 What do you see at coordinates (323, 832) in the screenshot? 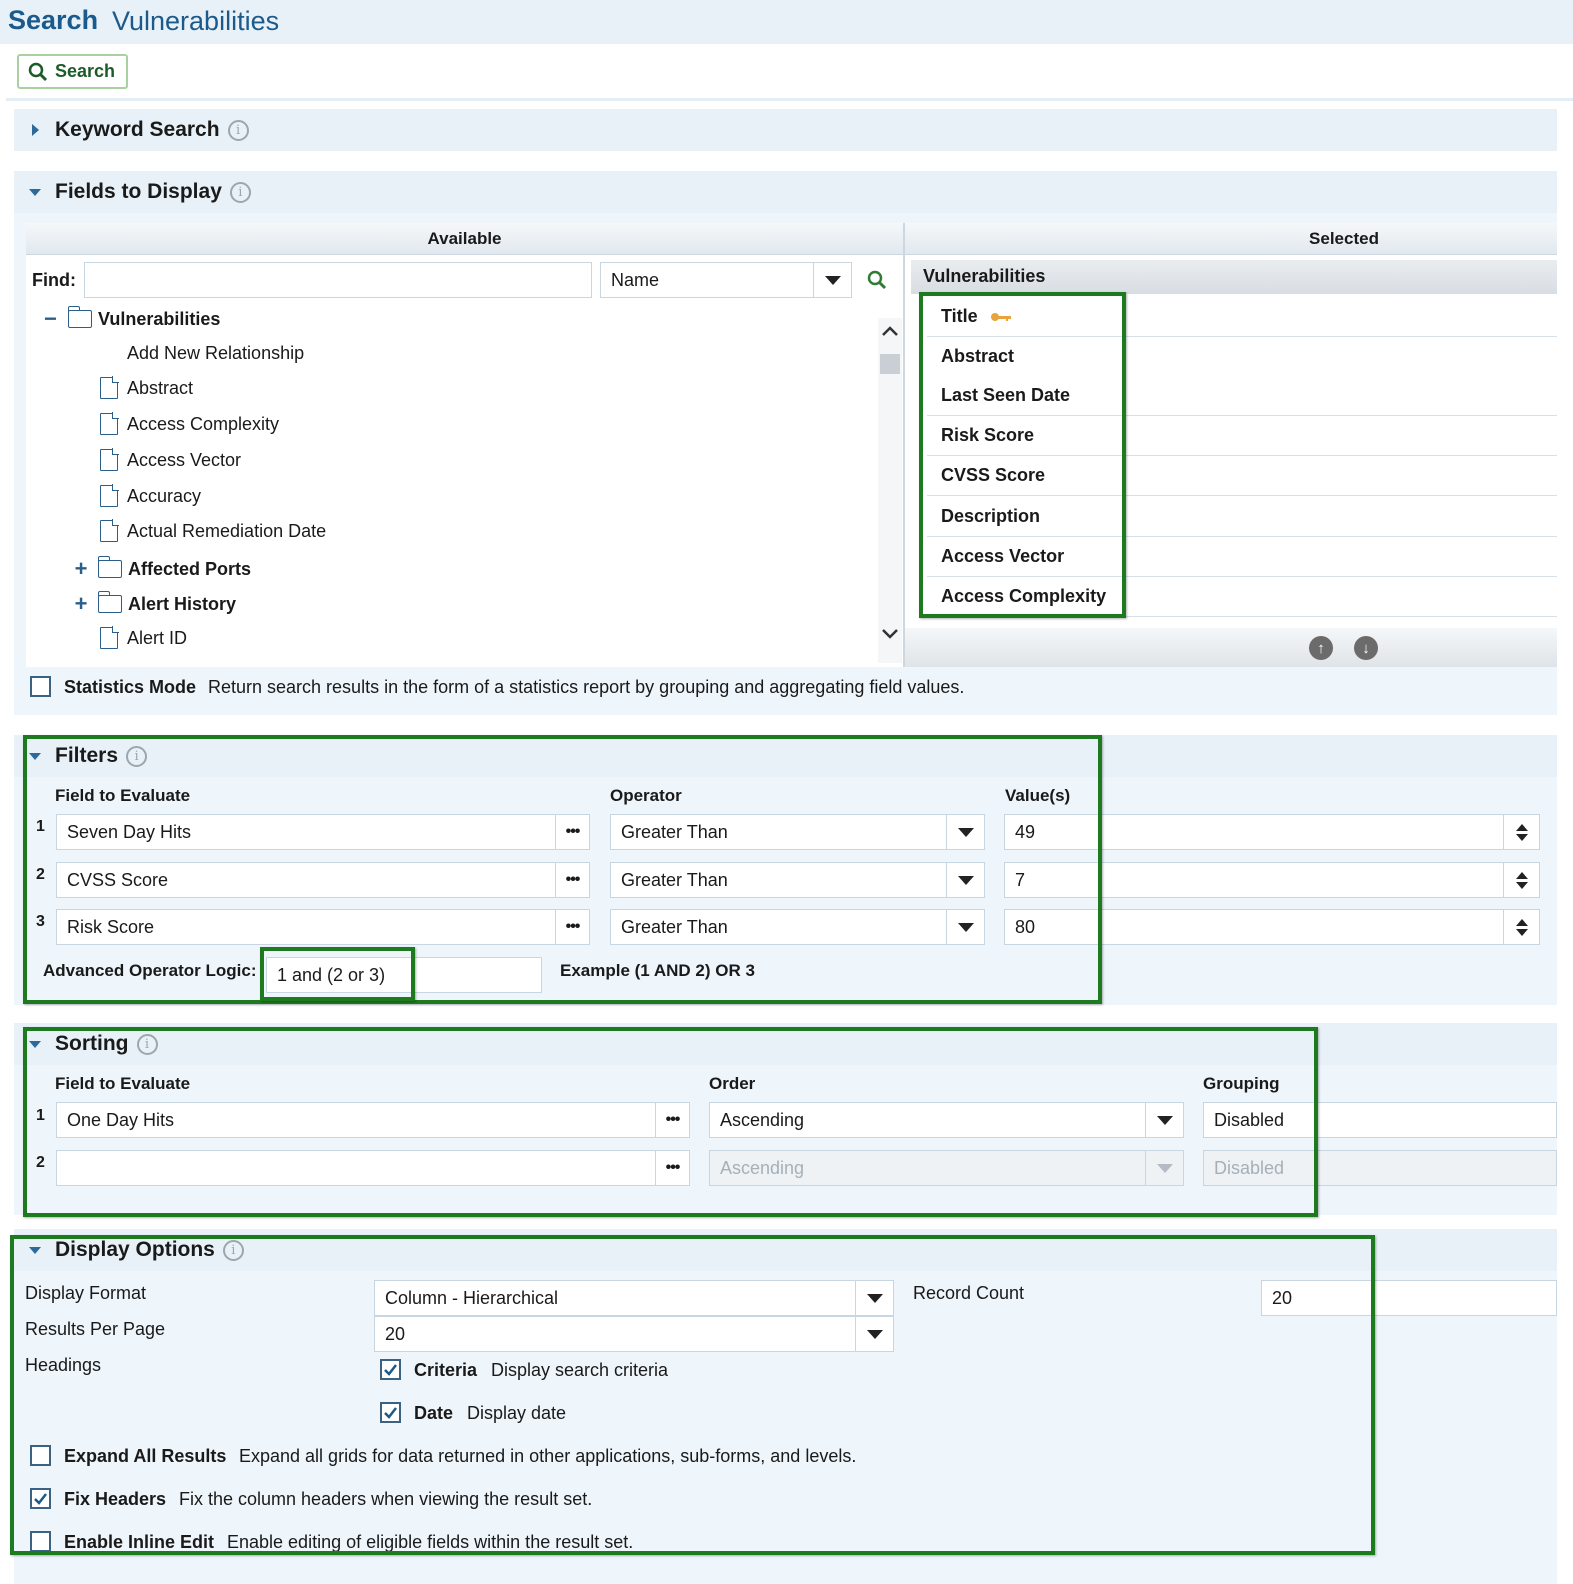
I see `filter-field-input: Seven Day Hits •••` at bounding box center [323, 832].